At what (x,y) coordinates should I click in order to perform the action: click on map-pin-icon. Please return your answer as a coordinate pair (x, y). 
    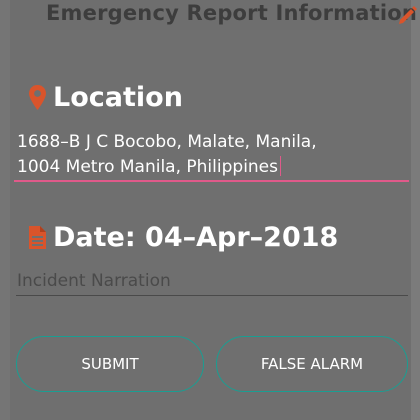
    Looking at the image, I should click on (37, 97).